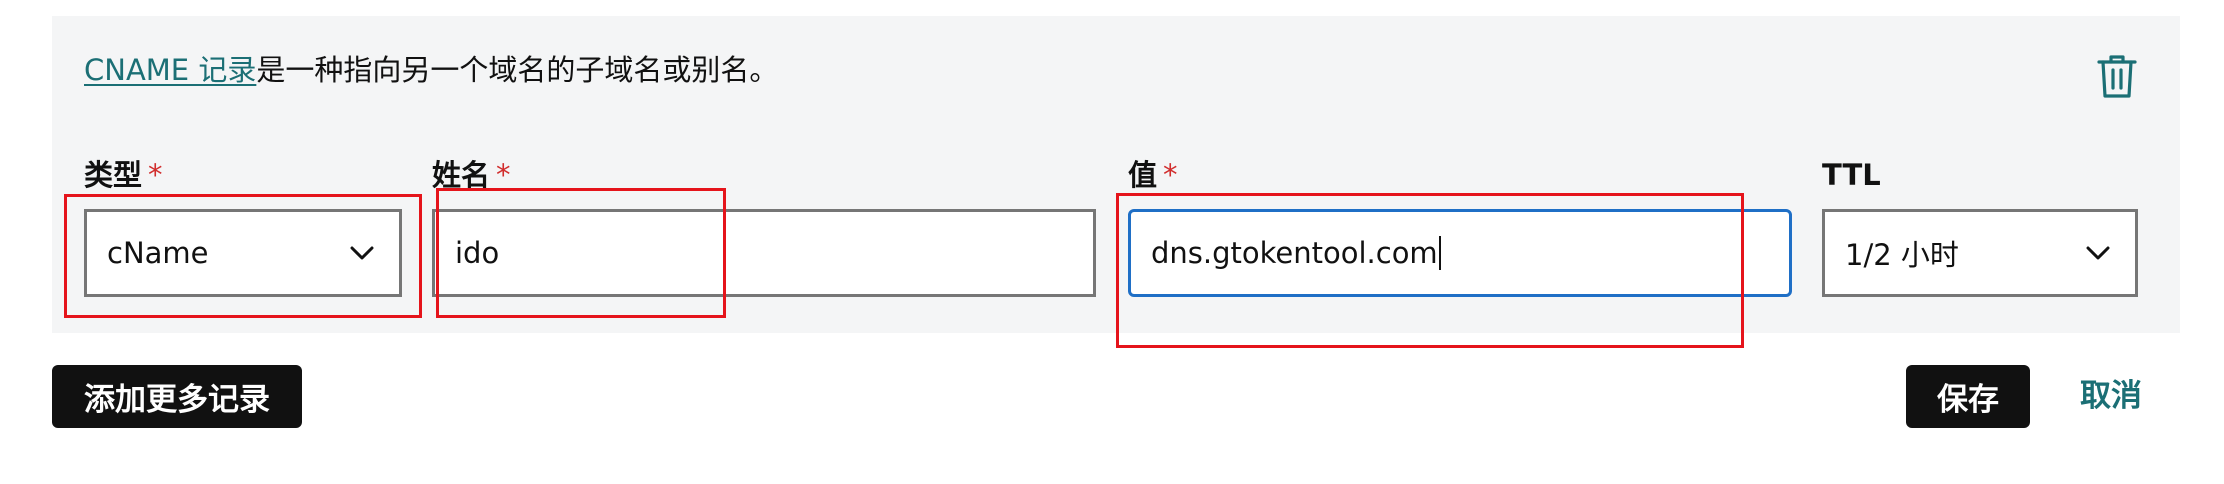  Describe the element at coordinates (1153, 175) in the screenshot. I see `value-label: 值 *` at that location.